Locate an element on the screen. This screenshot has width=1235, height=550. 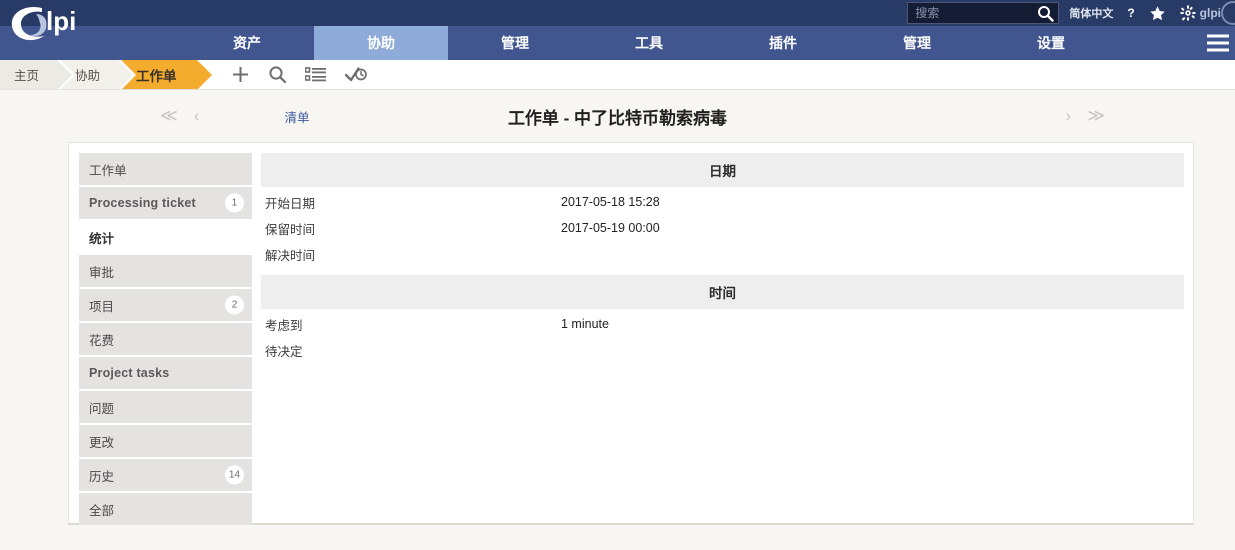
nav-item-administration: 管理 is located at coordinates (917, 43).